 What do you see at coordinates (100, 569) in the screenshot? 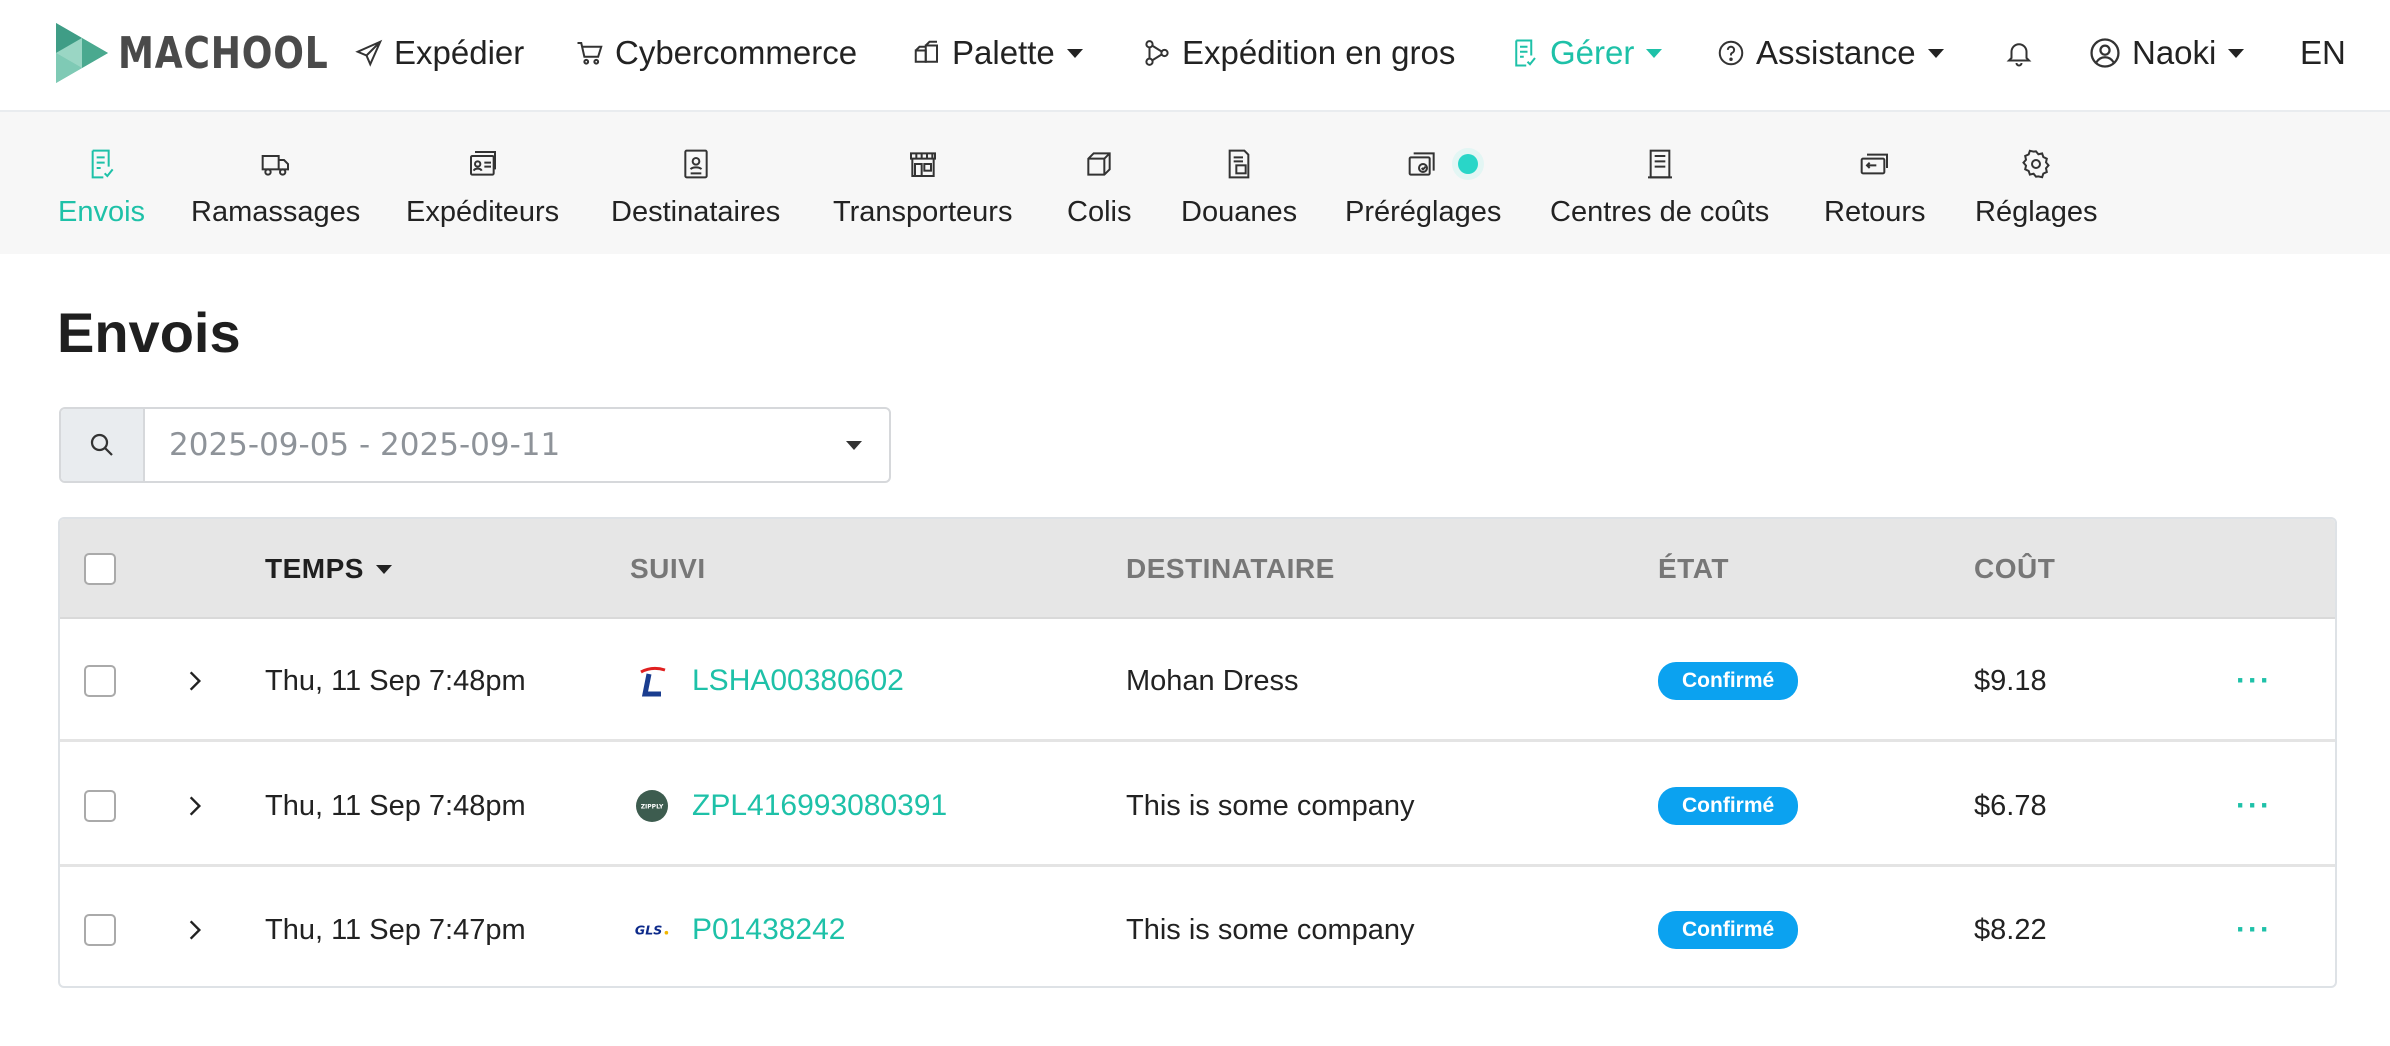
I see `select-all-checkbox` at bounding box center [100, 569].